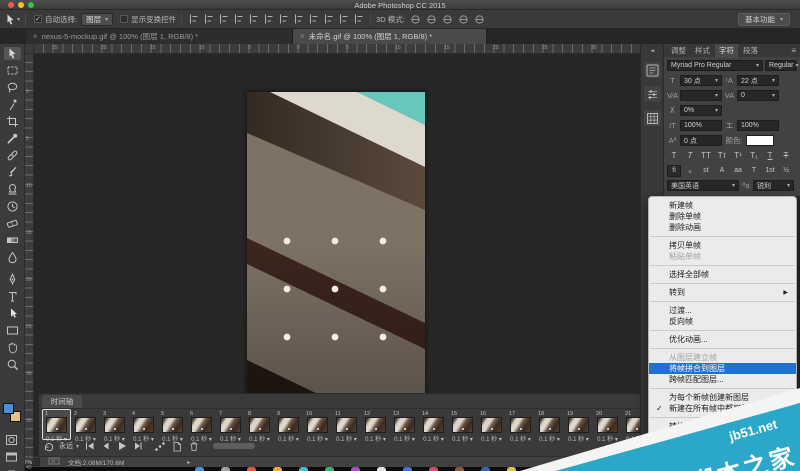 Image resolution: width=800 pixels, height=471 pixels. I want to click on frame-20: 20 0.1 秒 ▾, so click(607, 426).